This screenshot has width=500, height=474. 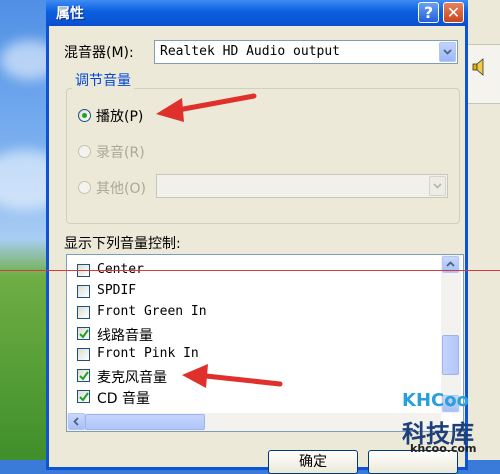 What do you see at coordinates (84, 187) in the screenshot?
I see `radio-other` at bounding box center [84, 187].